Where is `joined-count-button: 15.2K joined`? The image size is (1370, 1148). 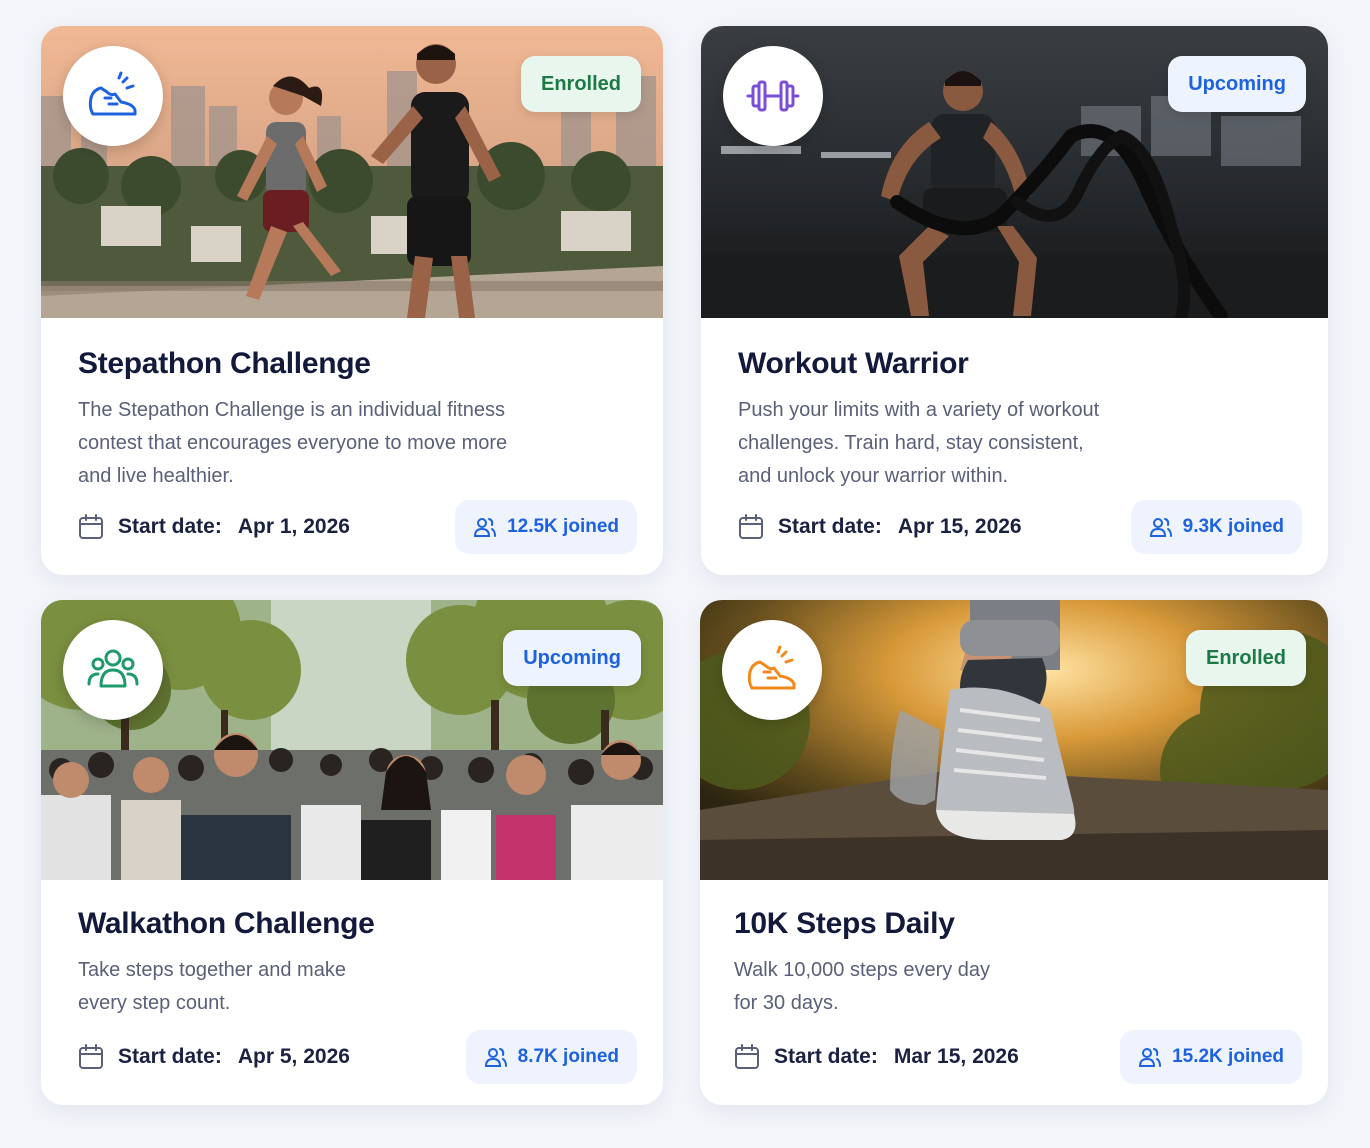
joined-count-button: 15.2K joined is located at coordinates (1211, 1057).